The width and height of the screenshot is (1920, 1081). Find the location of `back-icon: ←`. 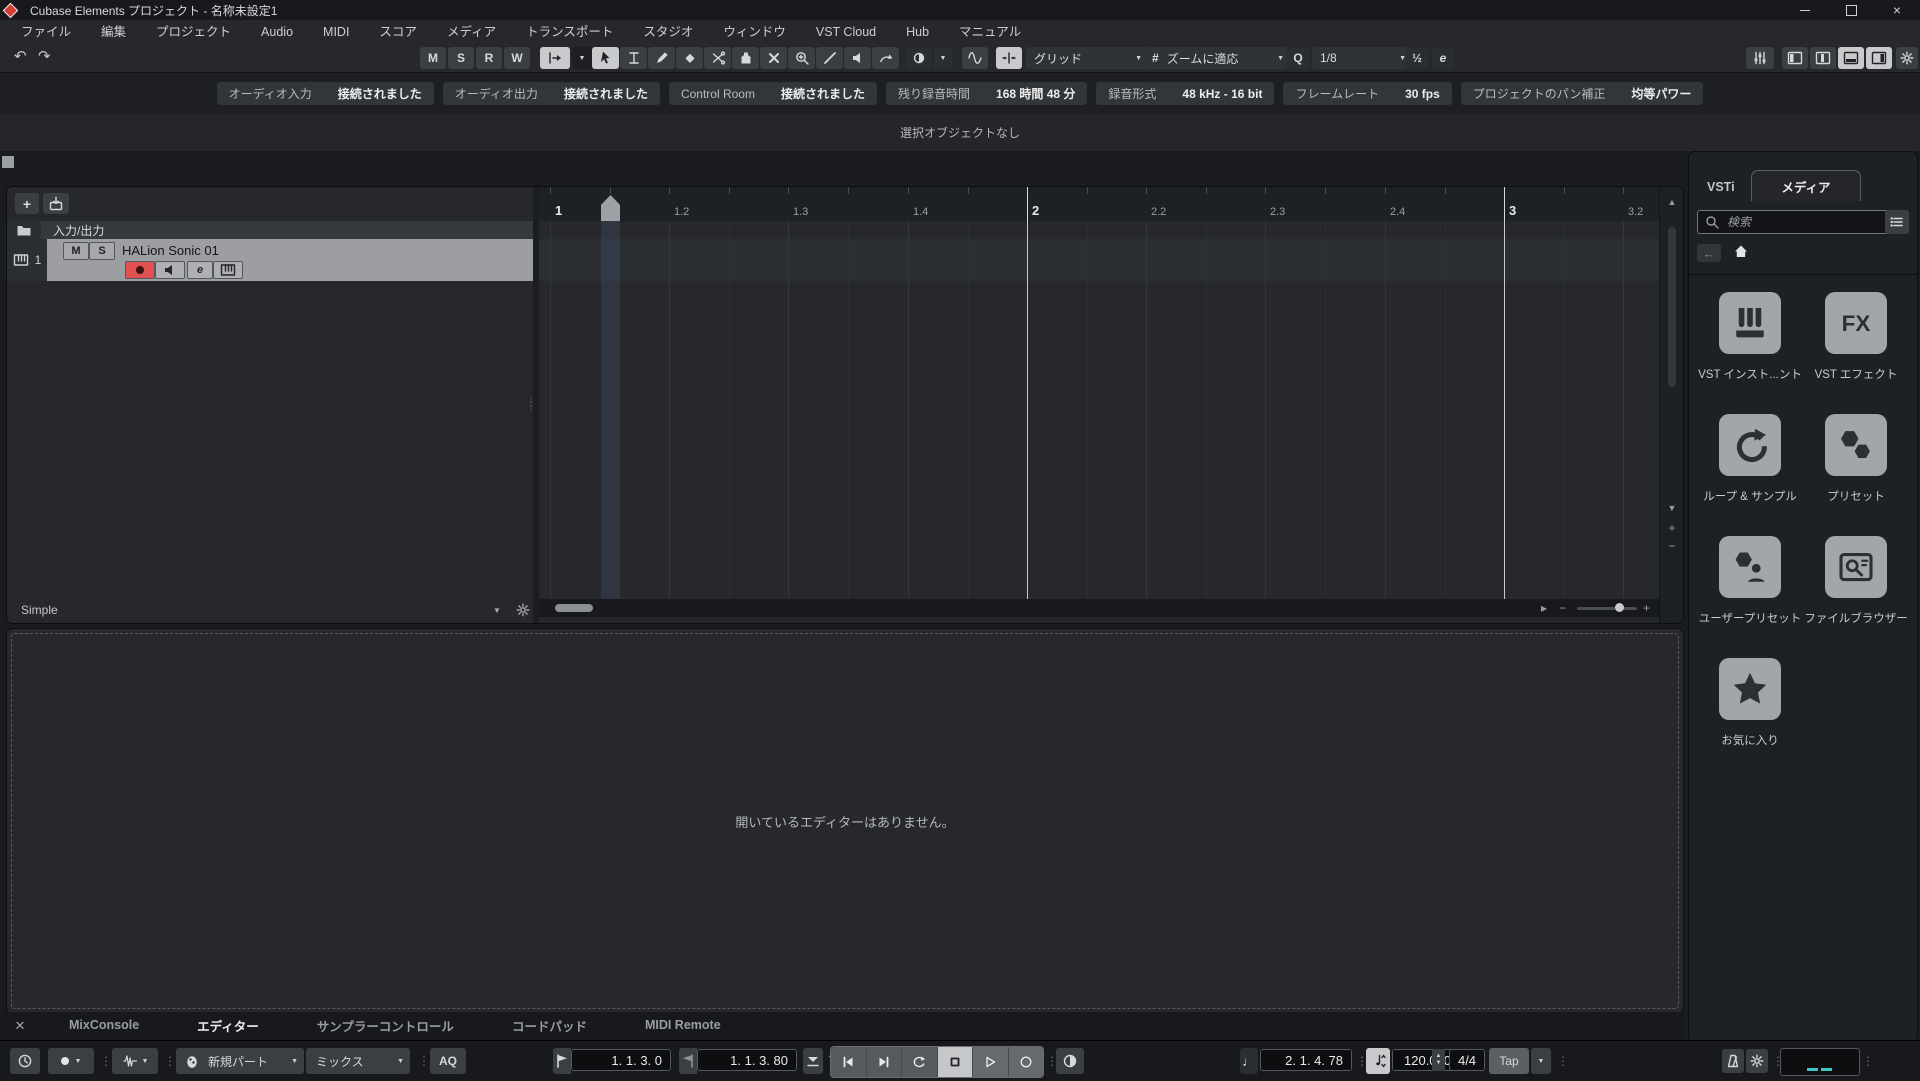

back-icon: ← is located at coordinates (1709, 253).